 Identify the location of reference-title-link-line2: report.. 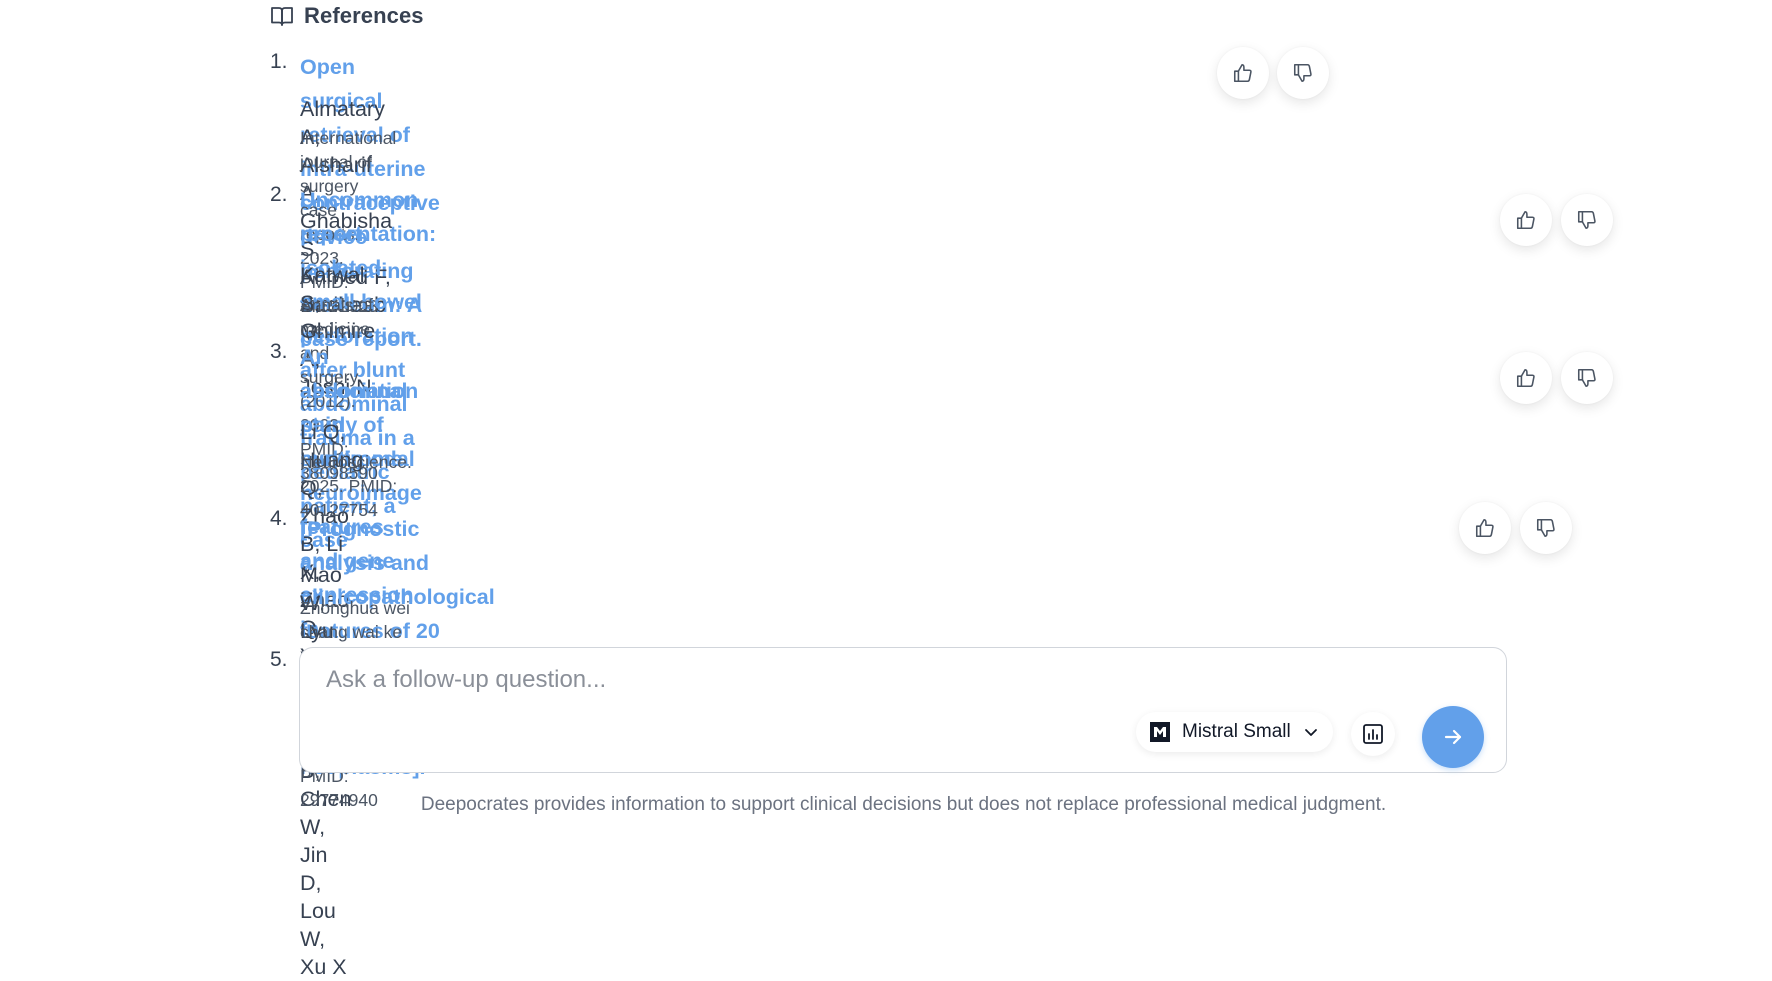
(334, 234).